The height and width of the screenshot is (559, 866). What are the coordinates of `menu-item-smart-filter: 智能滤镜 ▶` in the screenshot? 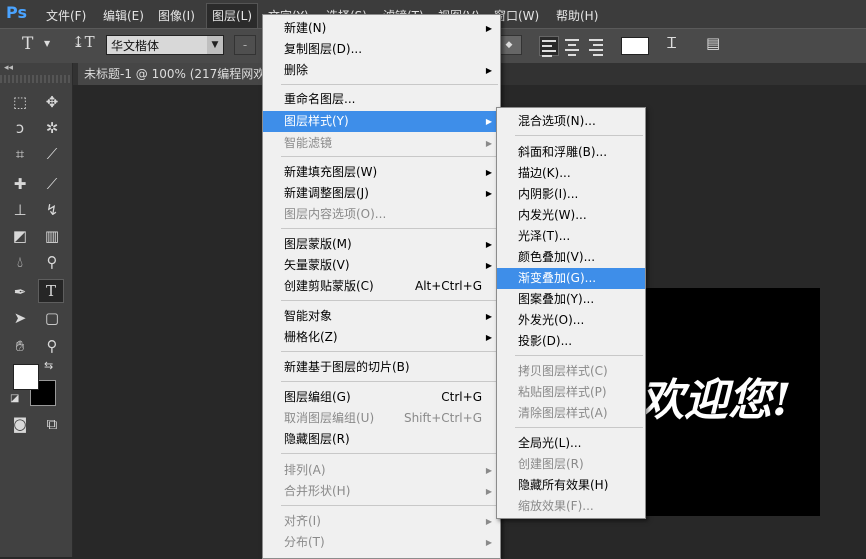 It's located at (381, 143).